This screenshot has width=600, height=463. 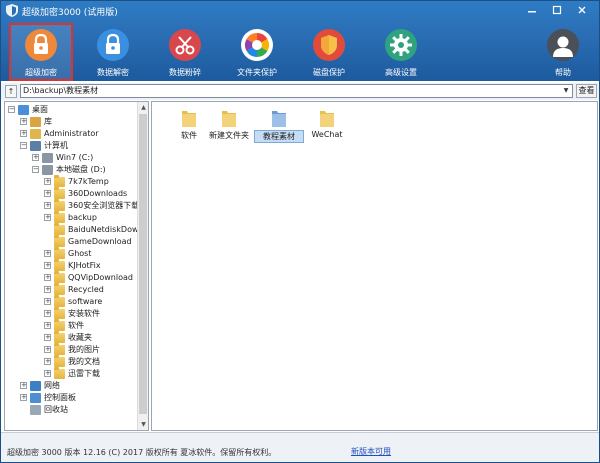 I want to click on tree-item-label: Administrator, so click(x=71, y=133).